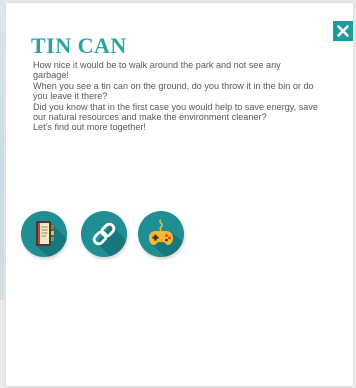  I want to click on book-button, so click(44, 234).